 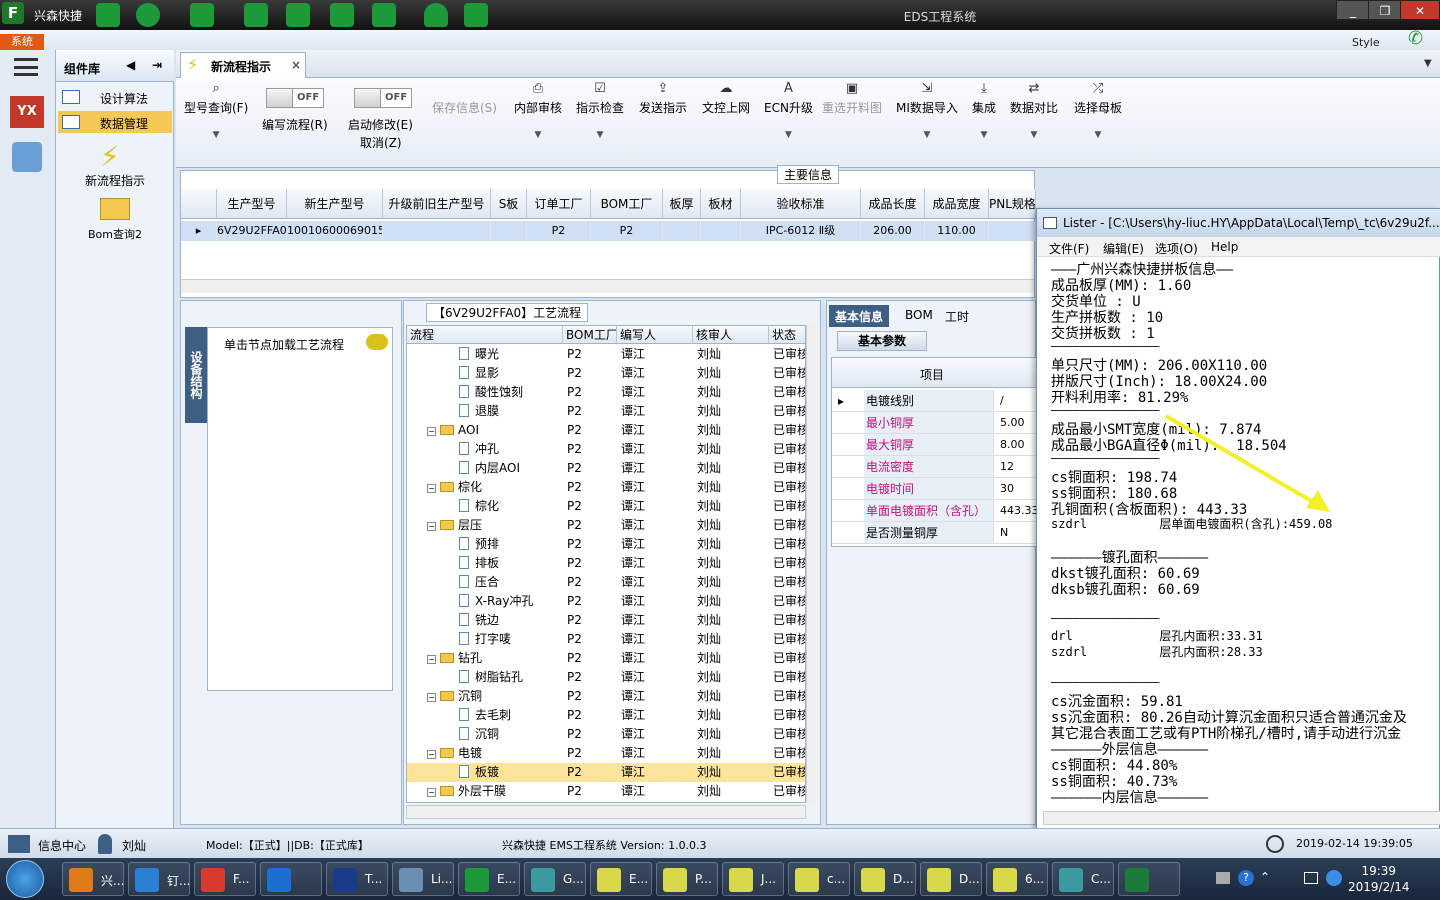 I want to click on data-compare-button: ⇄ 数据对比 ▼, so click(x=1034, y=111).